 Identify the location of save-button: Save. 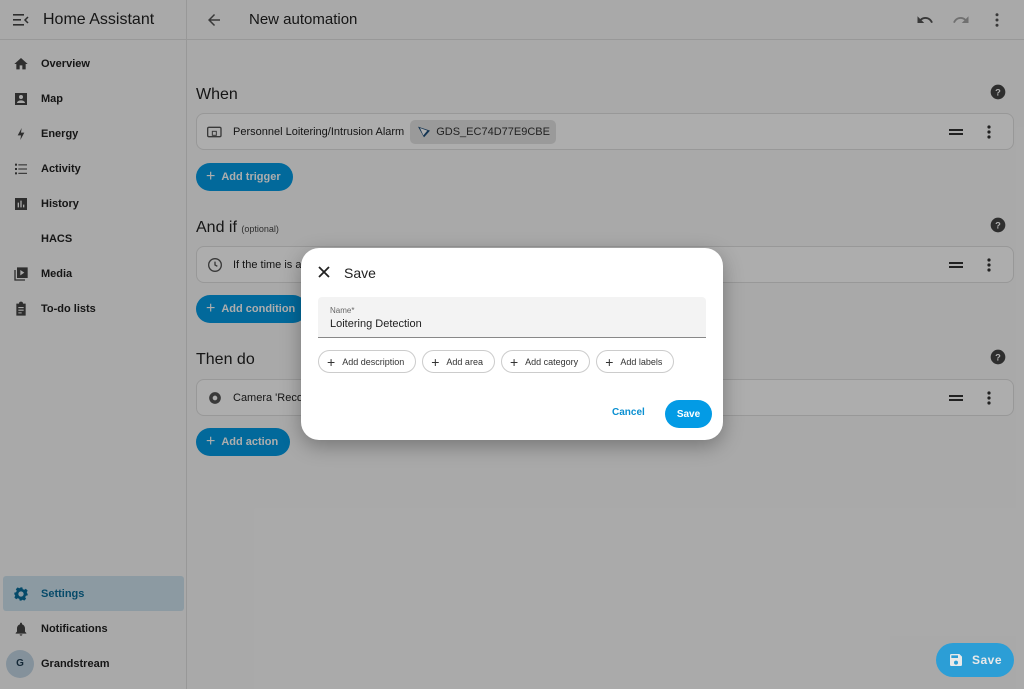
(688, 414).